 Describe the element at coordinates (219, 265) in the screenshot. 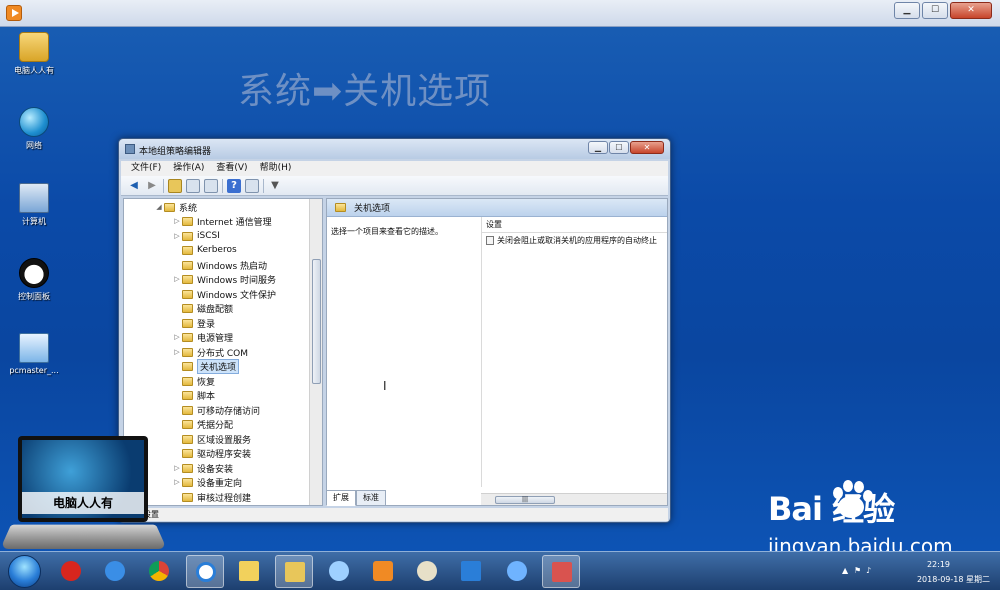

I see `tree-item: Windows 热启动` at that location.